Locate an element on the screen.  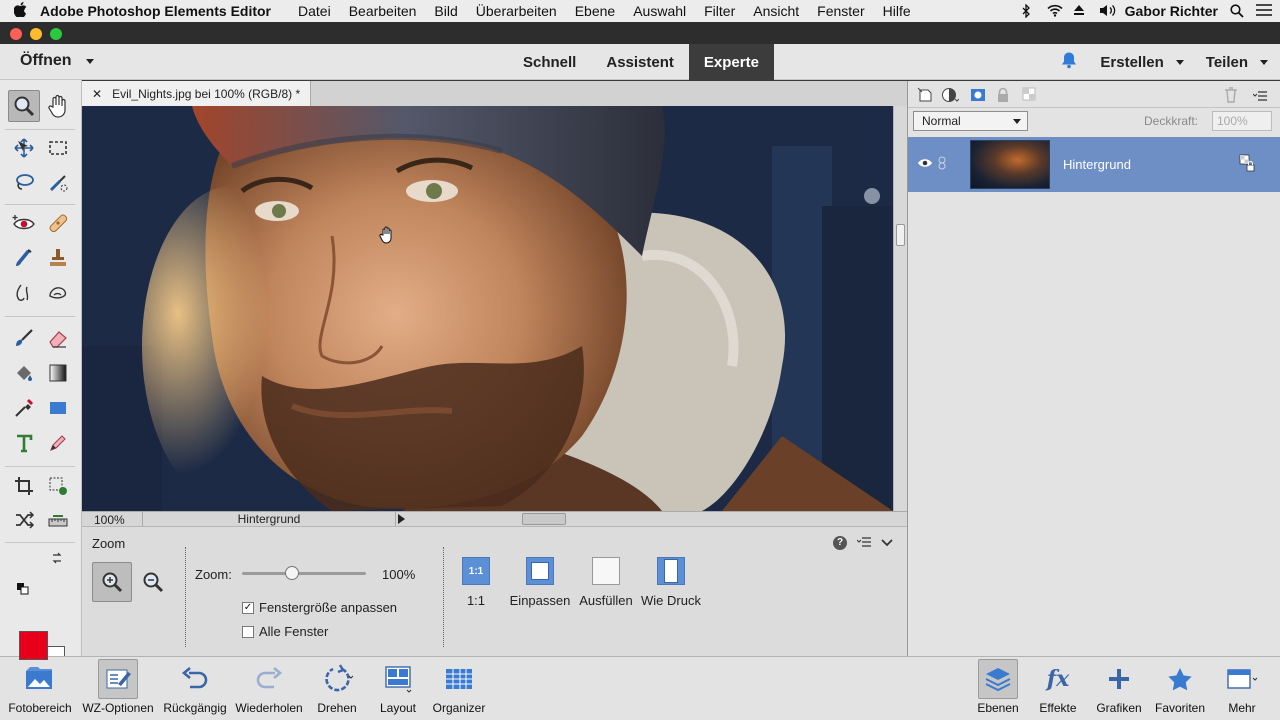
sponge-tool-icon is located at coordinates (58, 293).